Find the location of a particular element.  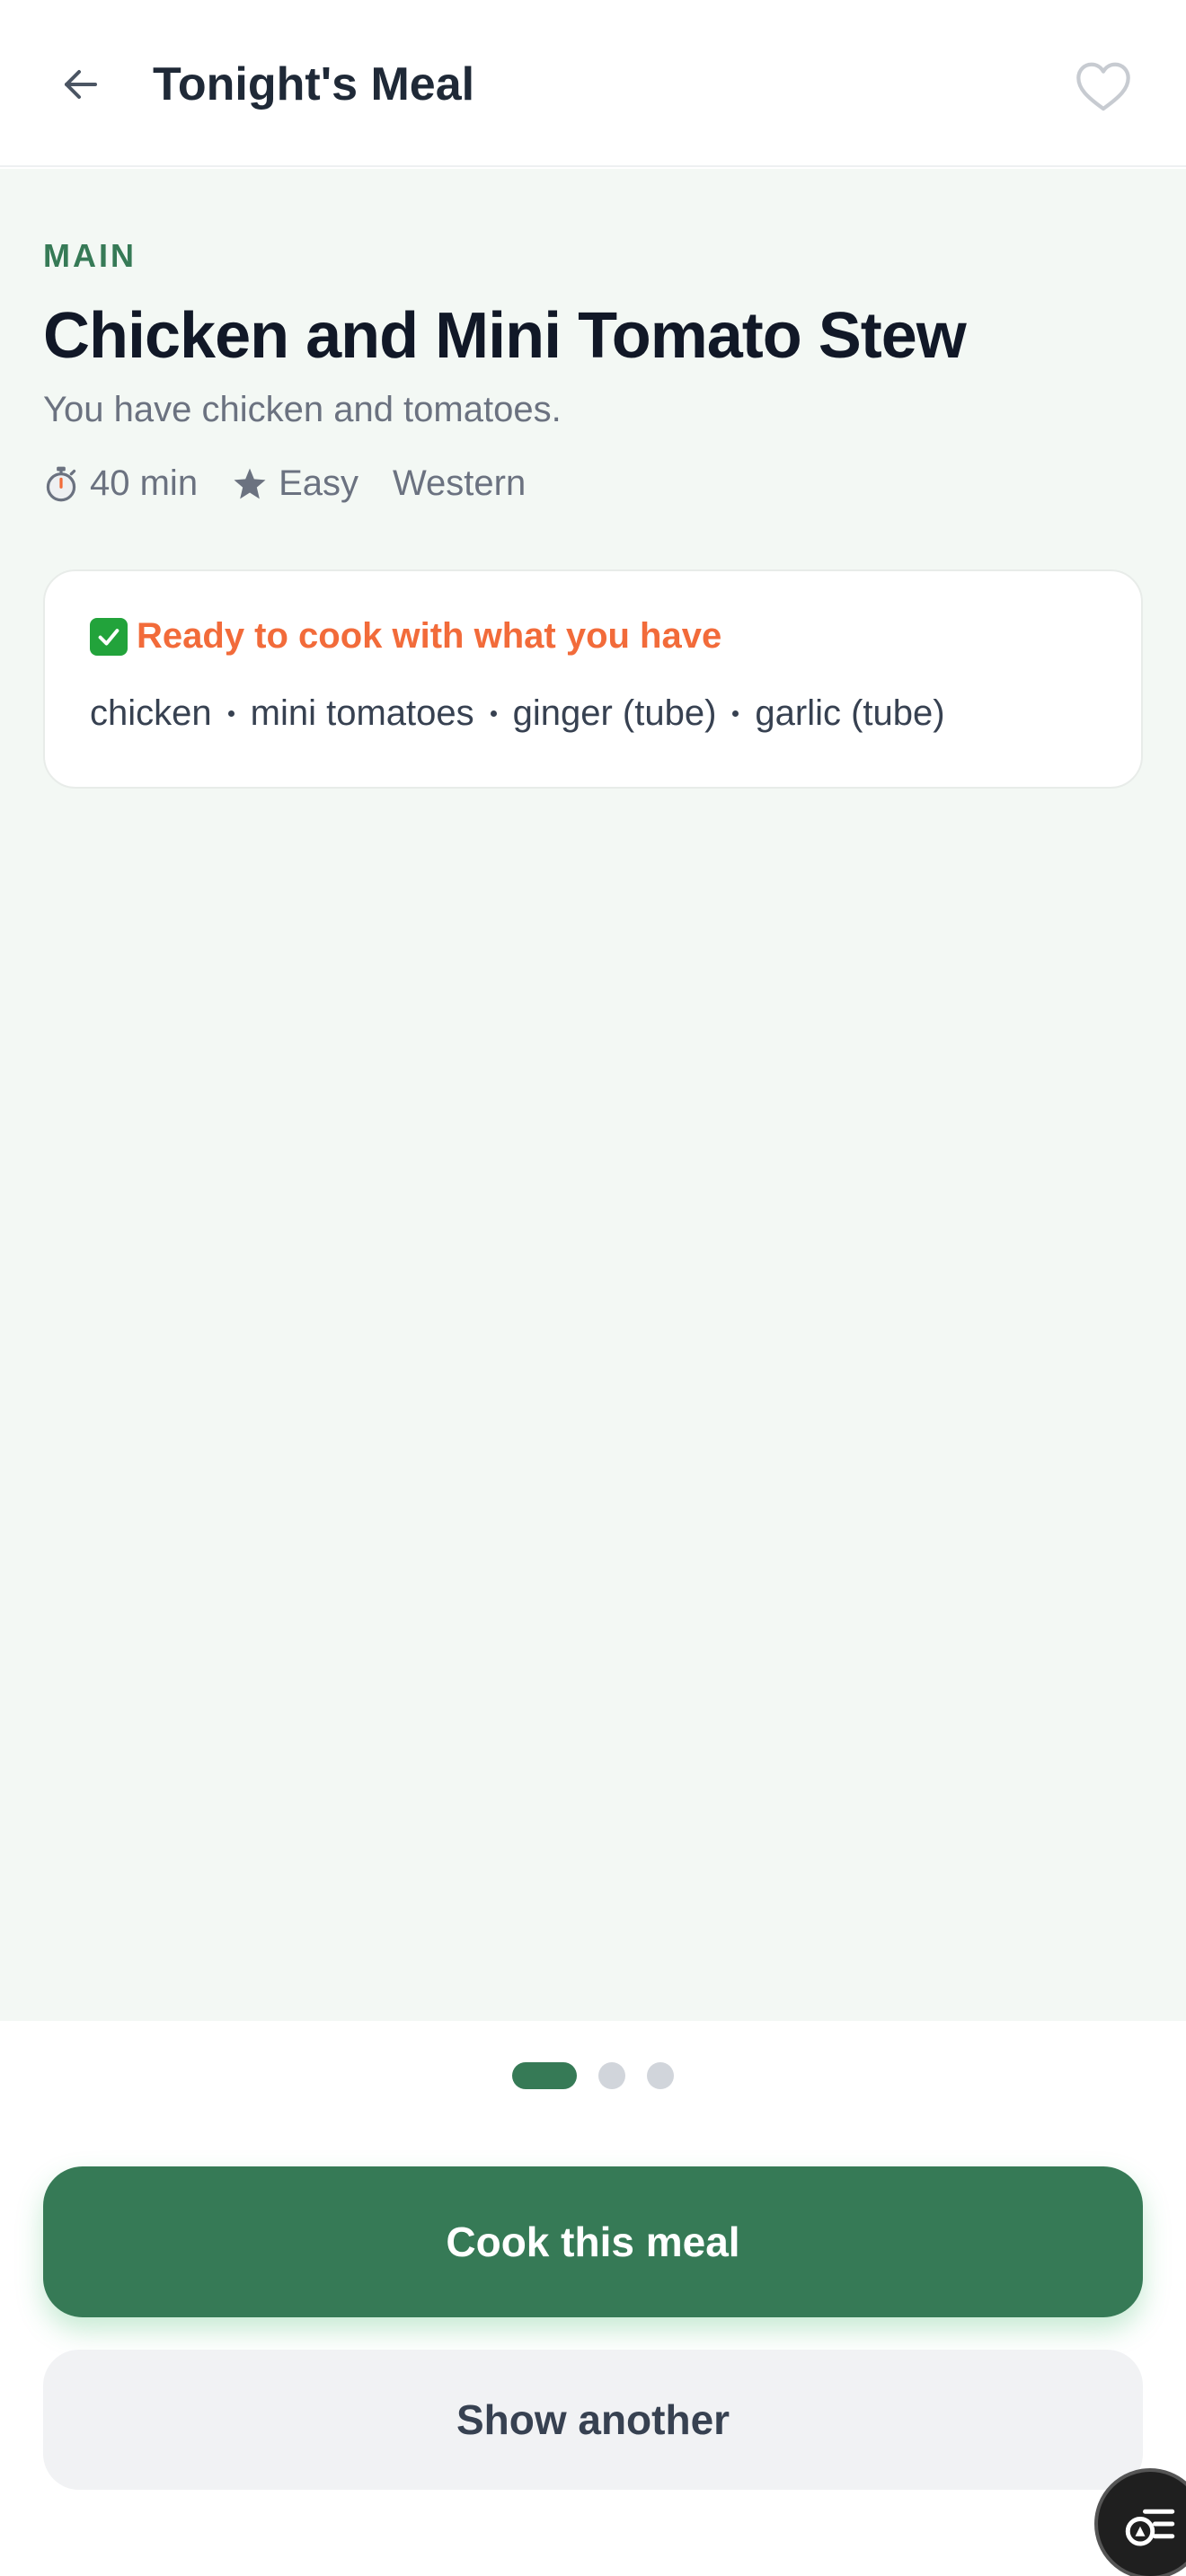

recipe-subtitle: You have chicken and tomatoes. is located at coordinates (302, 409).